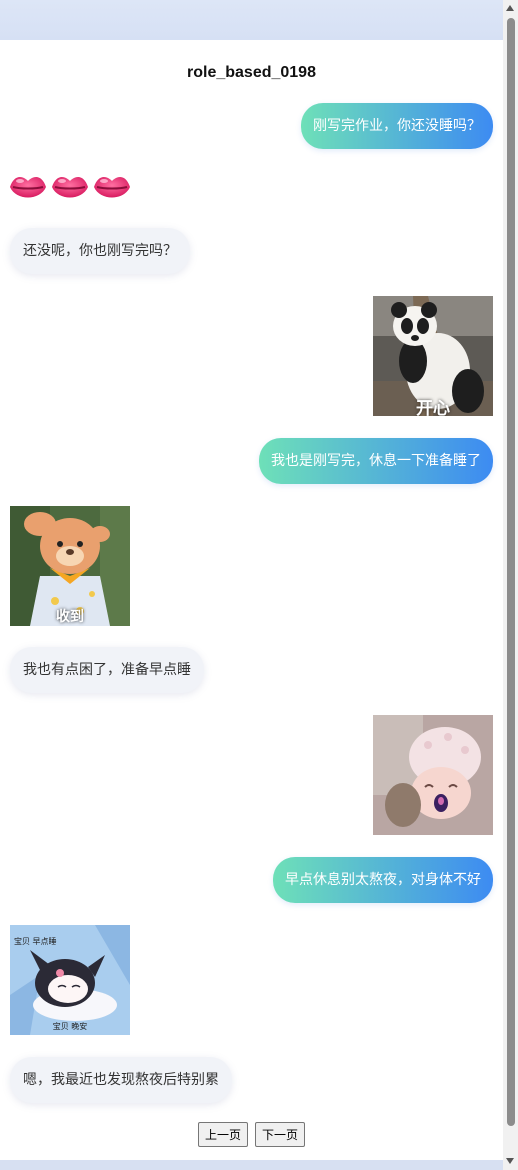 Image resolution: width=518 pixels, height=1170 pixels. Describe the element at coordinates (35, 941) in the screenshot. I see `sticker-caption-top: 宝贝 早点睡` at that location.